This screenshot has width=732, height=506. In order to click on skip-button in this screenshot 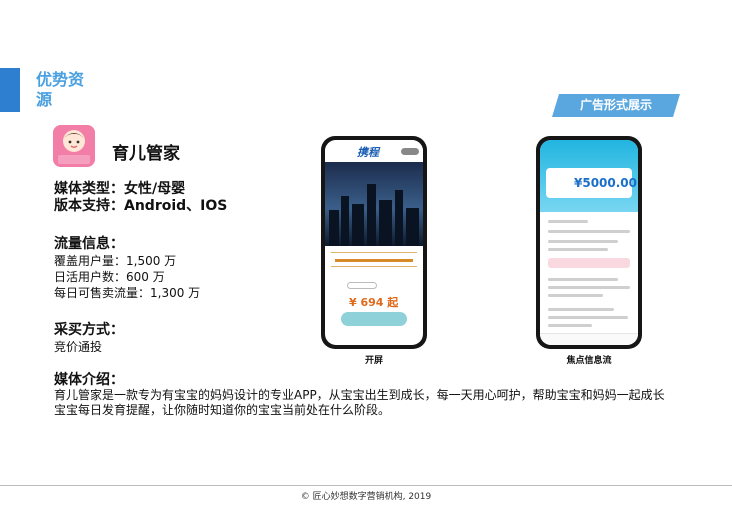, I will do `click(410, 151)`.